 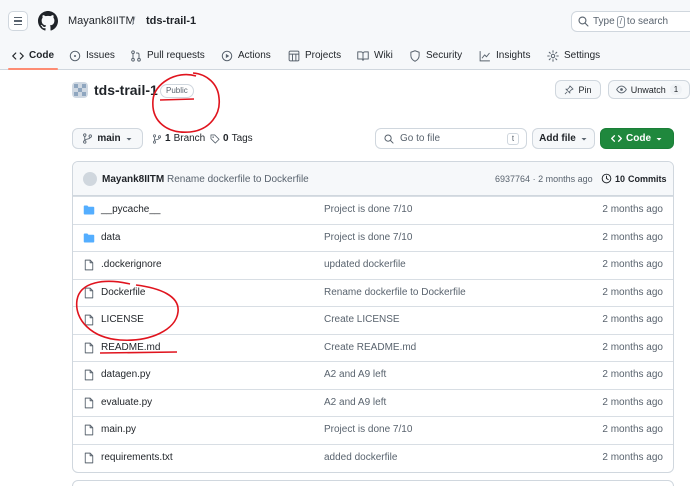 I want to click on tab-issues: Issues, so click(x=92, y=55).